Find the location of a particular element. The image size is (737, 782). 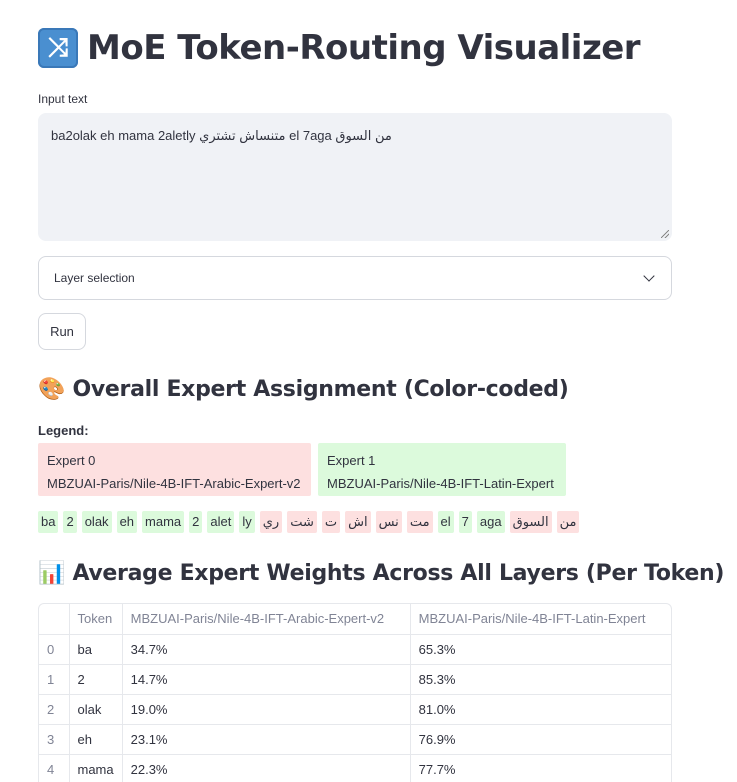

latin-weight-cell: 77.7% is located at coordinates (540, 768).